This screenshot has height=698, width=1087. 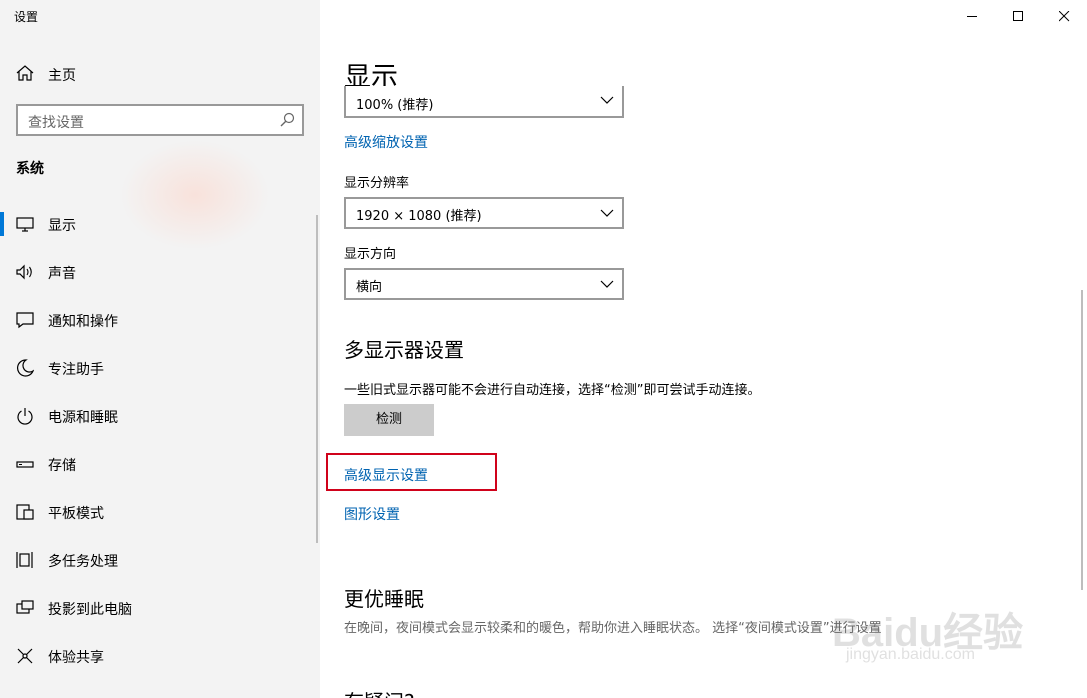 I want to click on close-icon, so click(x=1064, y=16).